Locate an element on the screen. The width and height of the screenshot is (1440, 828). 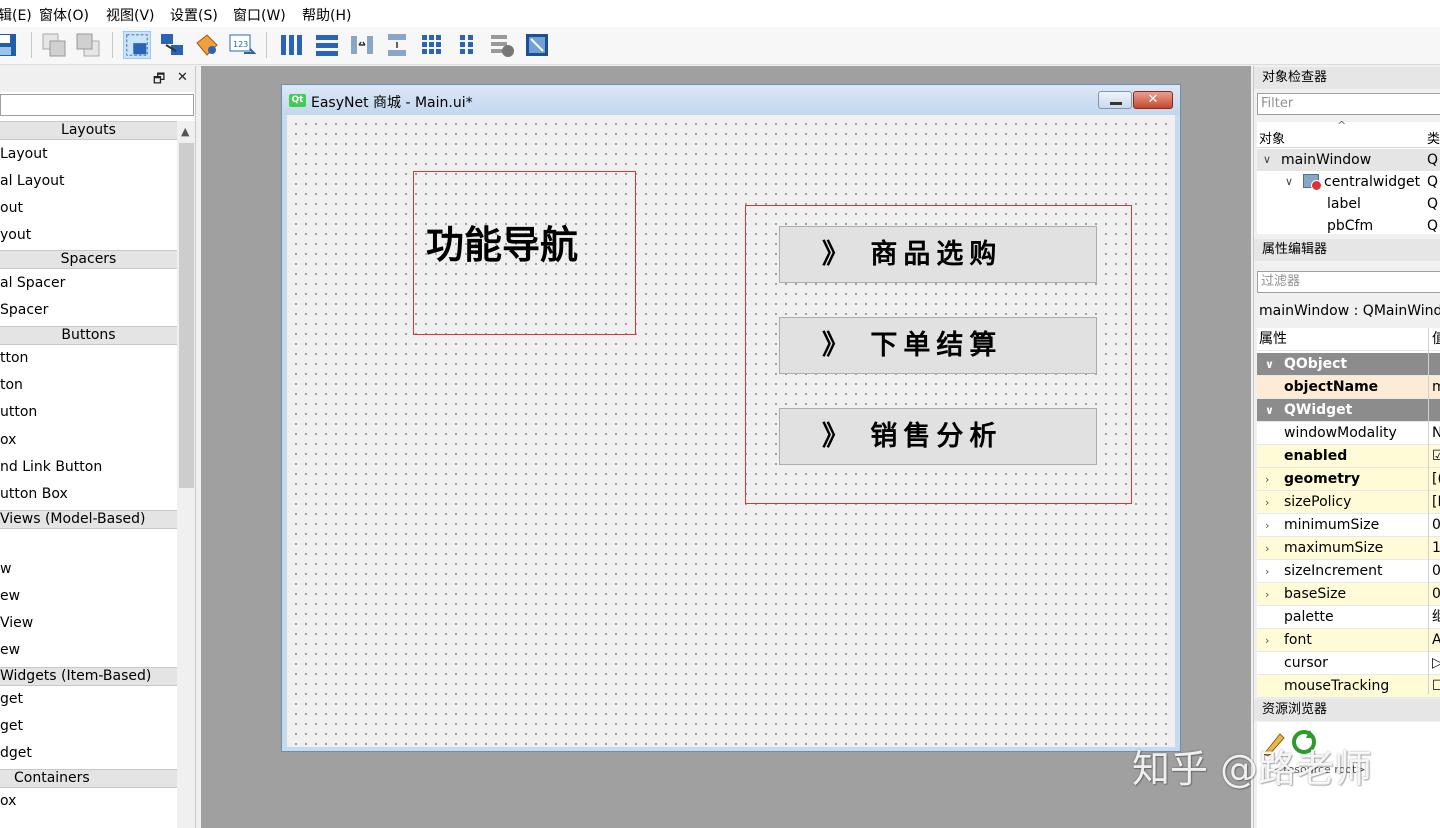
prop-row: › font A is located at coordinates (1348, 640).